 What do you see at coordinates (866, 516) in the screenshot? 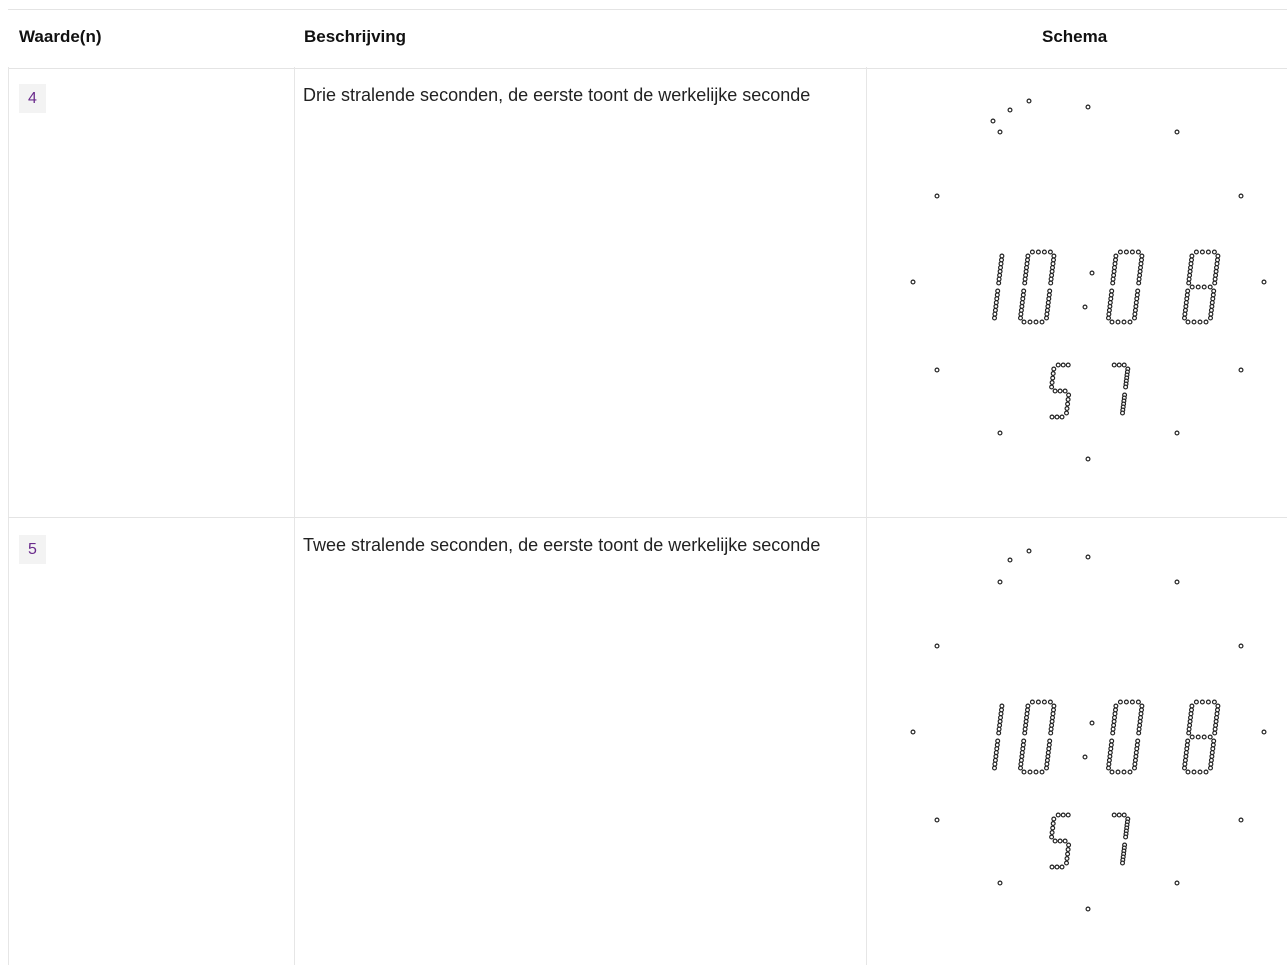
I see `column-divider` at bounding box center [866, 516].